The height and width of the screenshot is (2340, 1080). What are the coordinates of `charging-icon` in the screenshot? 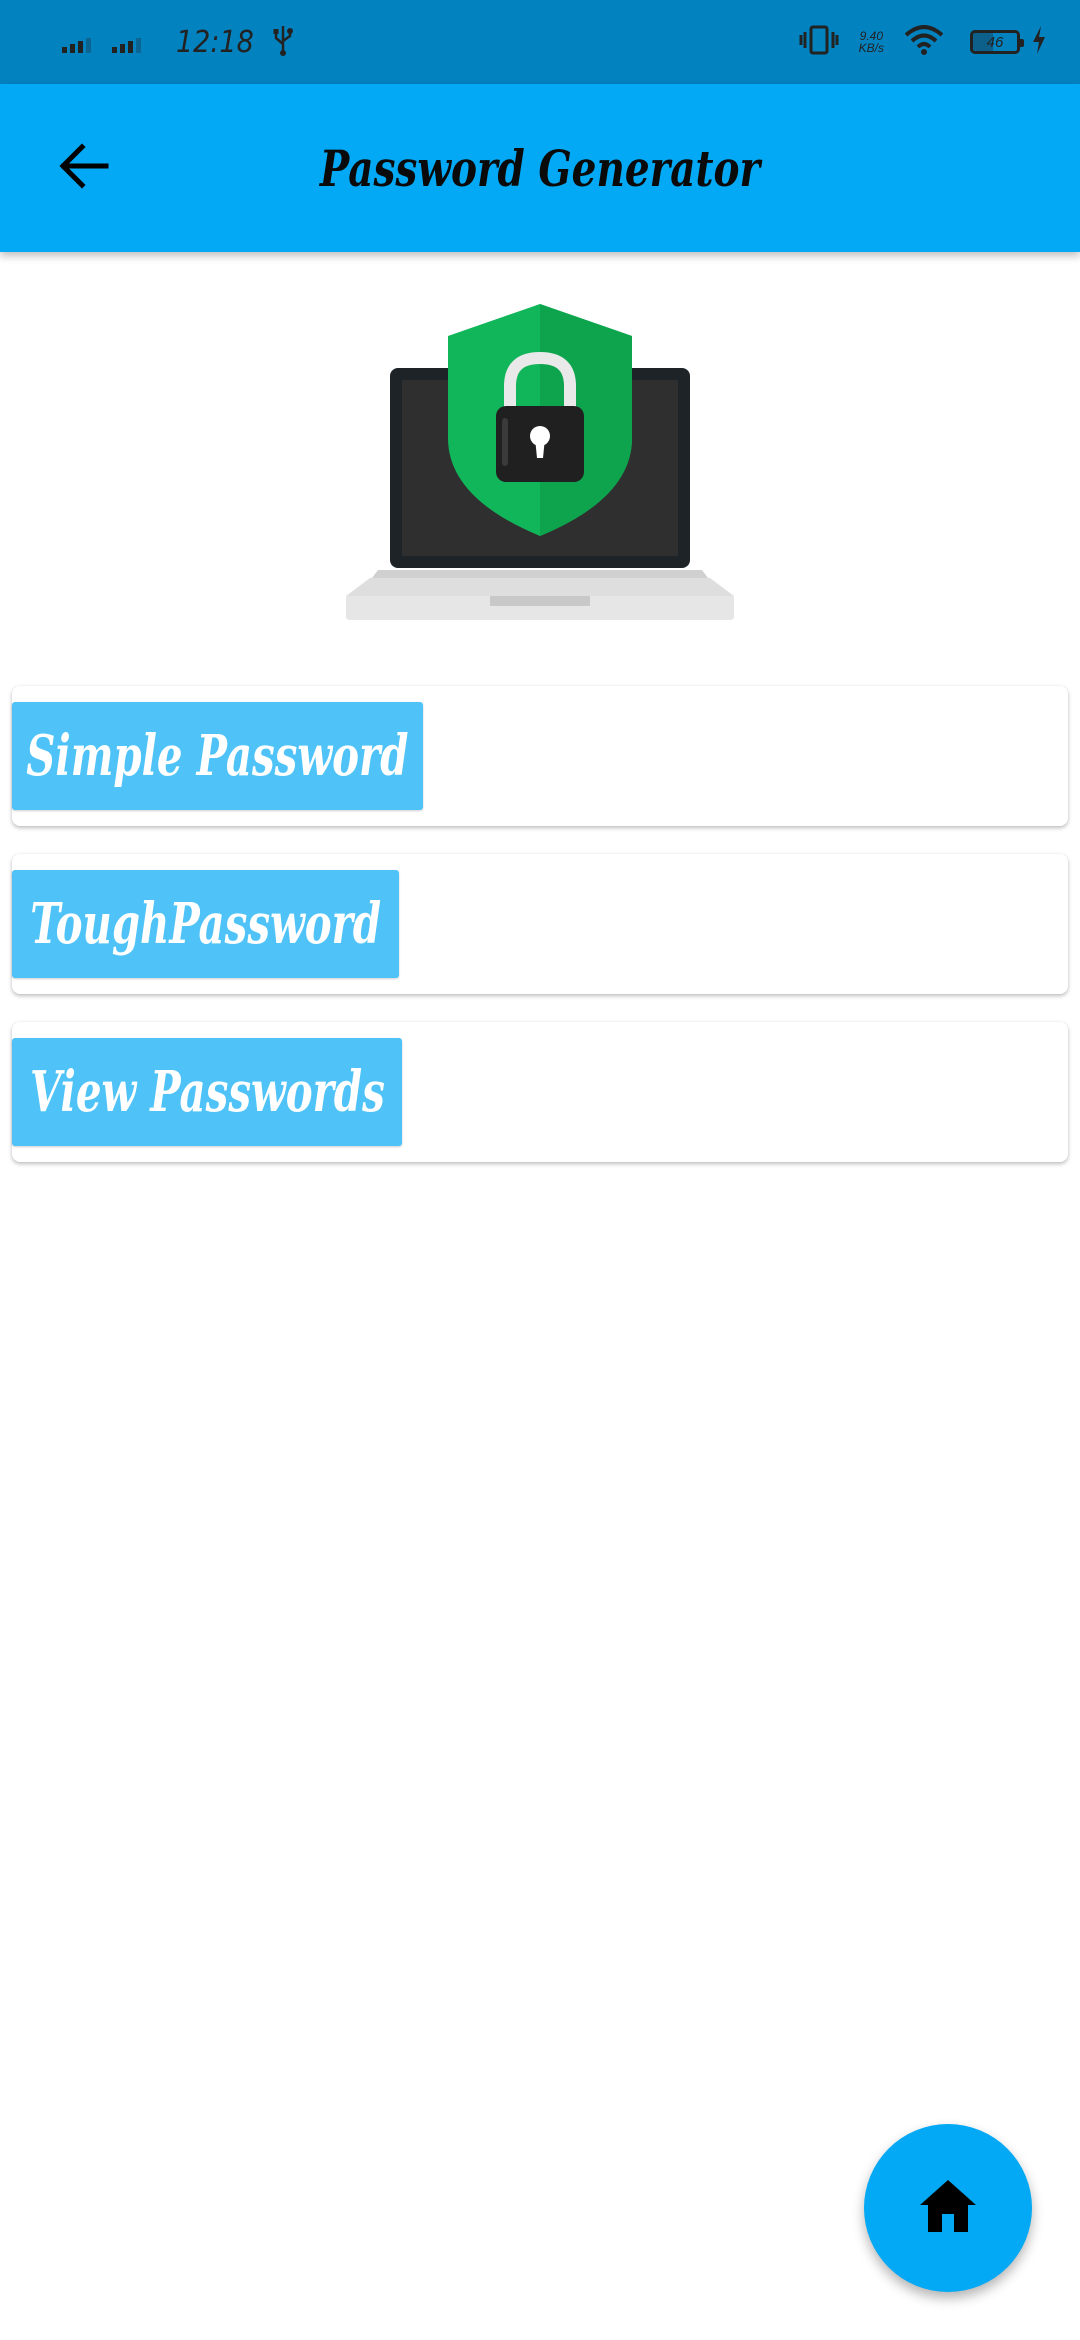 It's located at (1039, 42).